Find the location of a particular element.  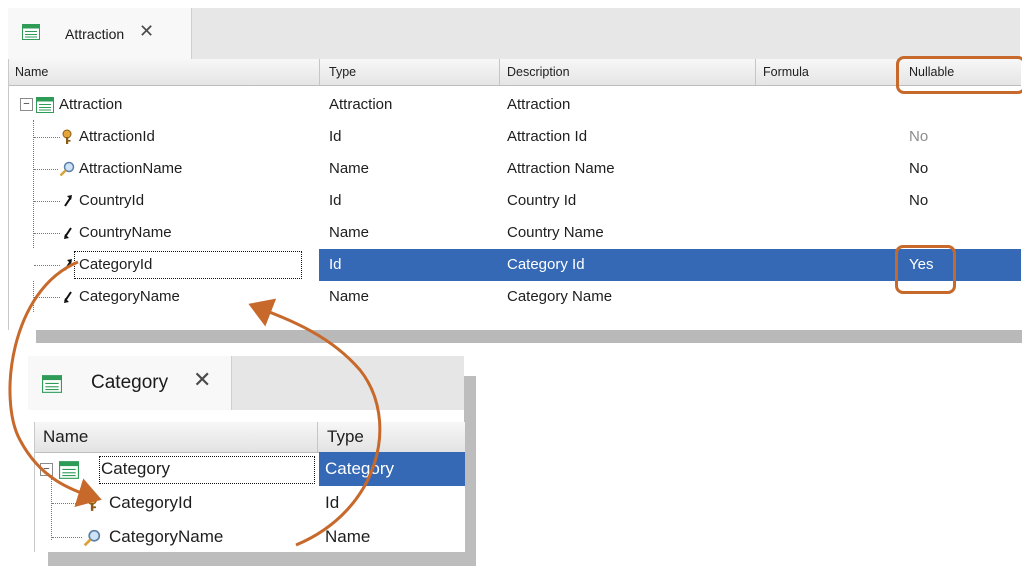

row-description: Category Id is located at coordinates (546, 264).